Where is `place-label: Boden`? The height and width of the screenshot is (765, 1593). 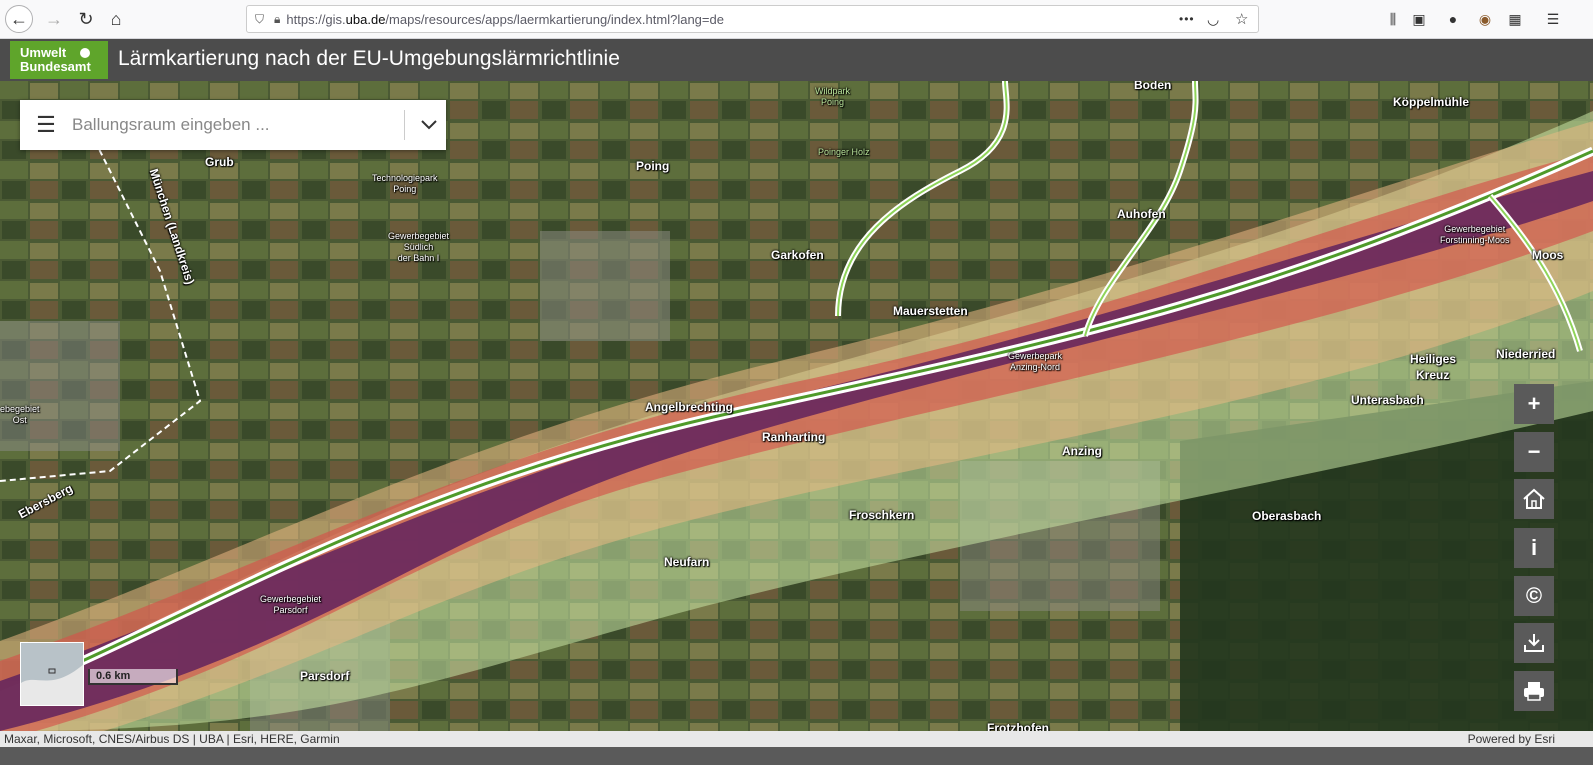 place-label: Boden is located at coordinates (1153, 86).